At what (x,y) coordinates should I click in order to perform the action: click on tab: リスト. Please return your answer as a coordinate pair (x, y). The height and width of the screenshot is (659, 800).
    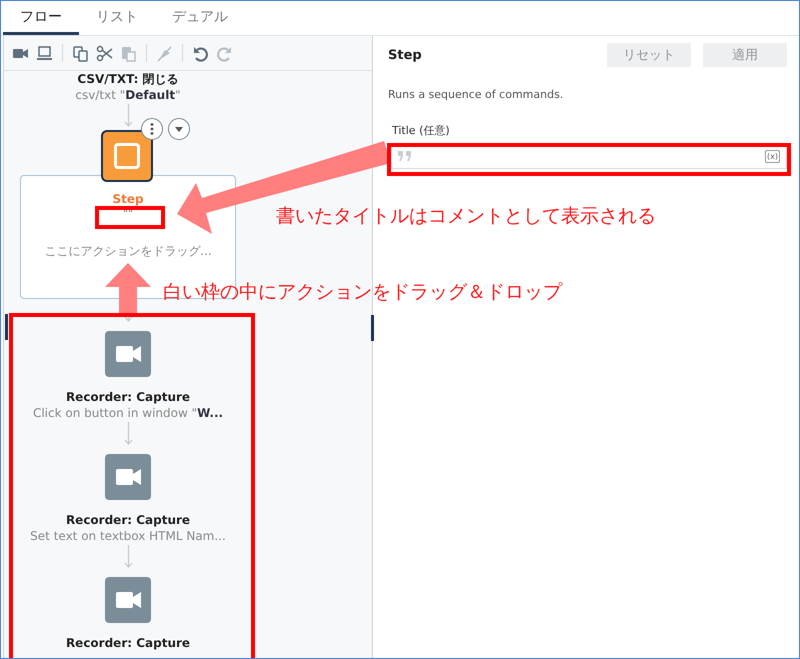
    Looking at the image, I should click on (117, 18).